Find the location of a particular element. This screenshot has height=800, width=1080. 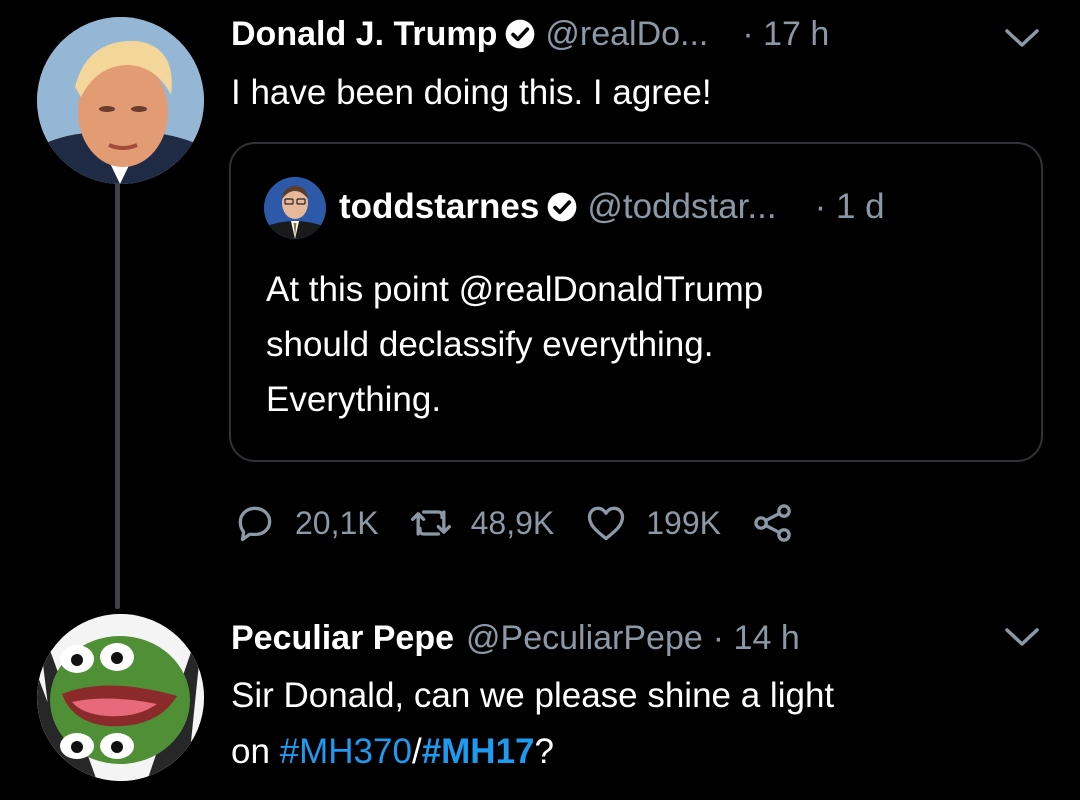

pepe-frog-image is located at coordinates (120, 697).